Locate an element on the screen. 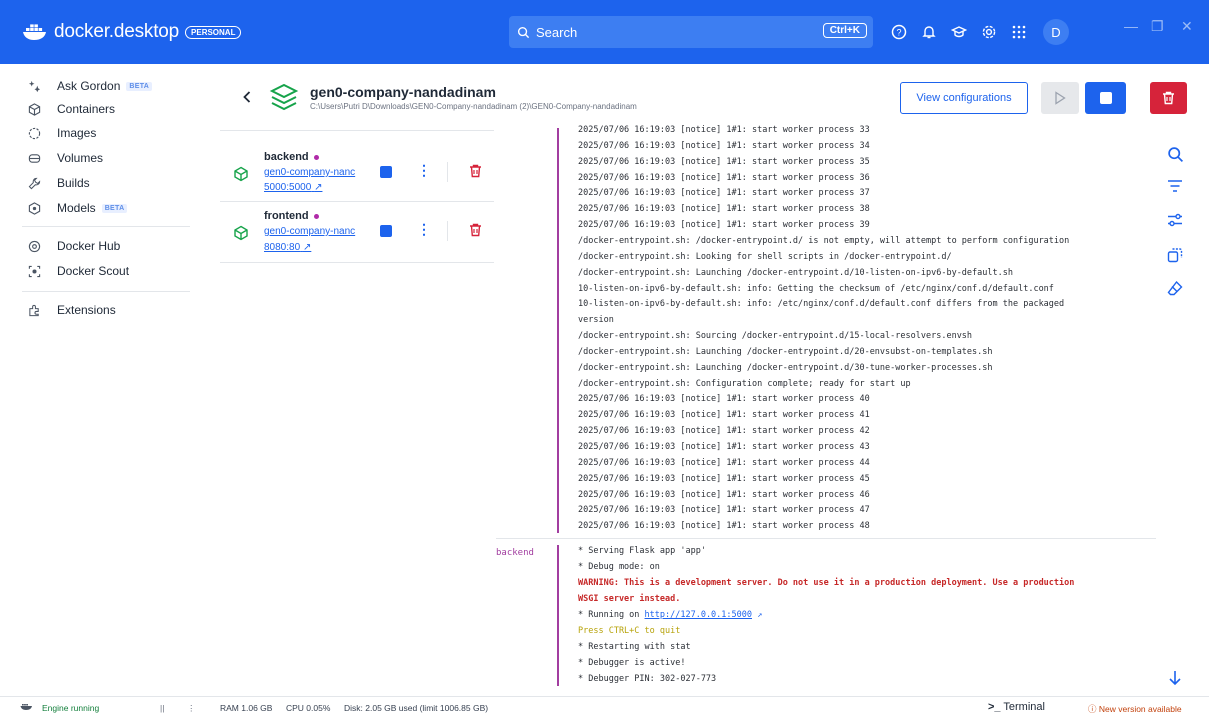 The width and height of the screenshot is (1209, 716). sidebar-item-docker-hub: Docker Hub is located at coordinates (74, 246).